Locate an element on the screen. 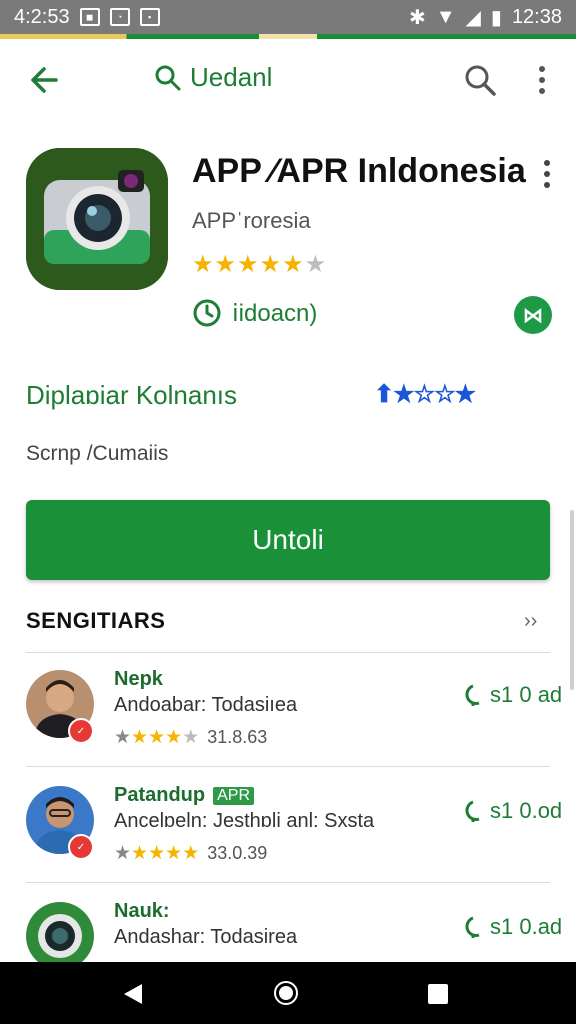 The height and width of the screenshot is (1024, 576). rating-badge: ⬆★☆☆★ is located at coordinates (425, 394).